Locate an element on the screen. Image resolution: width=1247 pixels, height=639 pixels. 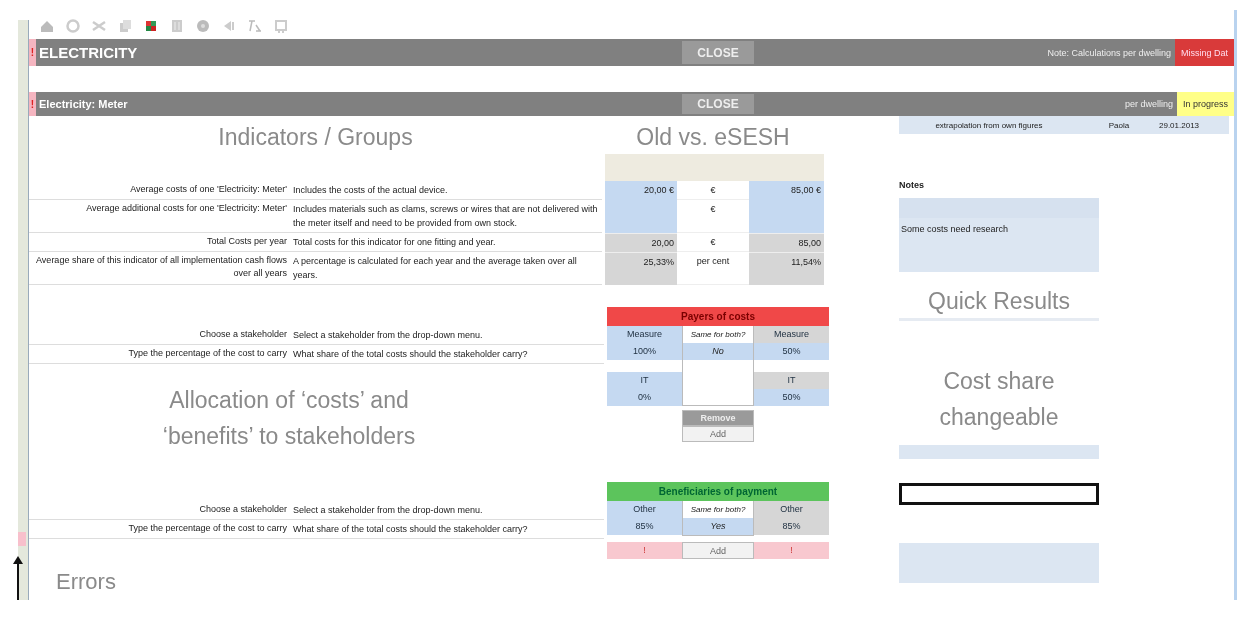
error-marker is located at coordinates (22, 539).